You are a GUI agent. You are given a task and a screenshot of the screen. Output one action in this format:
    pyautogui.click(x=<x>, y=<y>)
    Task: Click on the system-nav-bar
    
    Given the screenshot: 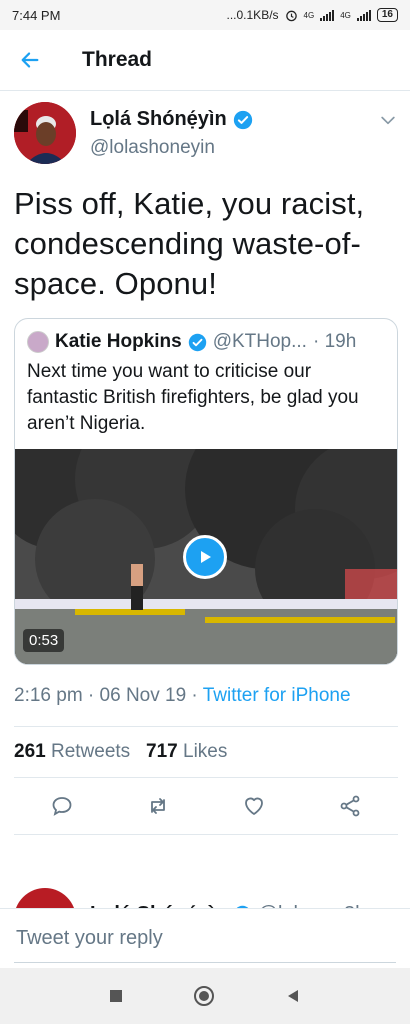 What is the action you would take?
    pyautogui.click(x=205, y=996)
    